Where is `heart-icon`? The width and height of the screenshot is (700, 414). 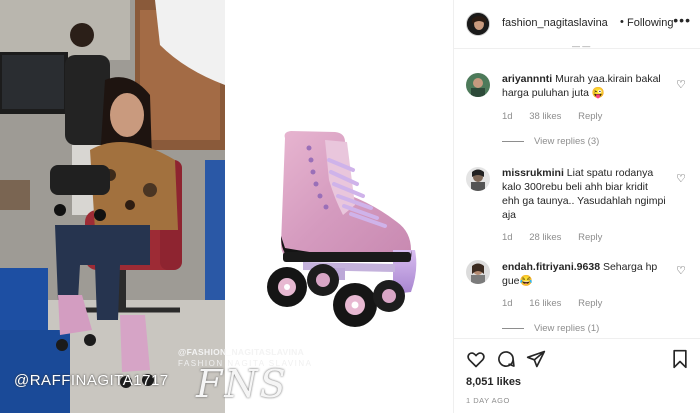
heart-icon is located at coordinates (476, 359).